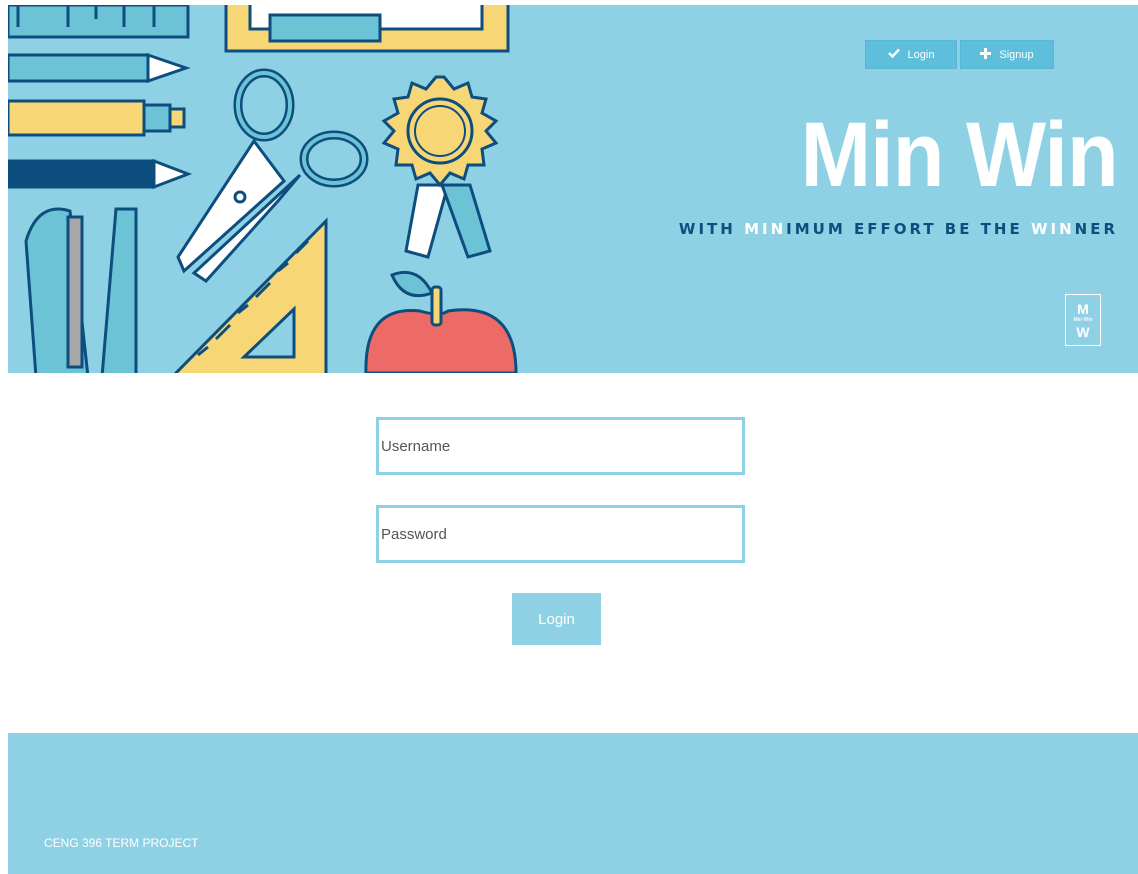  What do you see at coordinates (100, 174) in the screenshot?
I see `dark-pencil-icon` at bounding box center [100, 174].